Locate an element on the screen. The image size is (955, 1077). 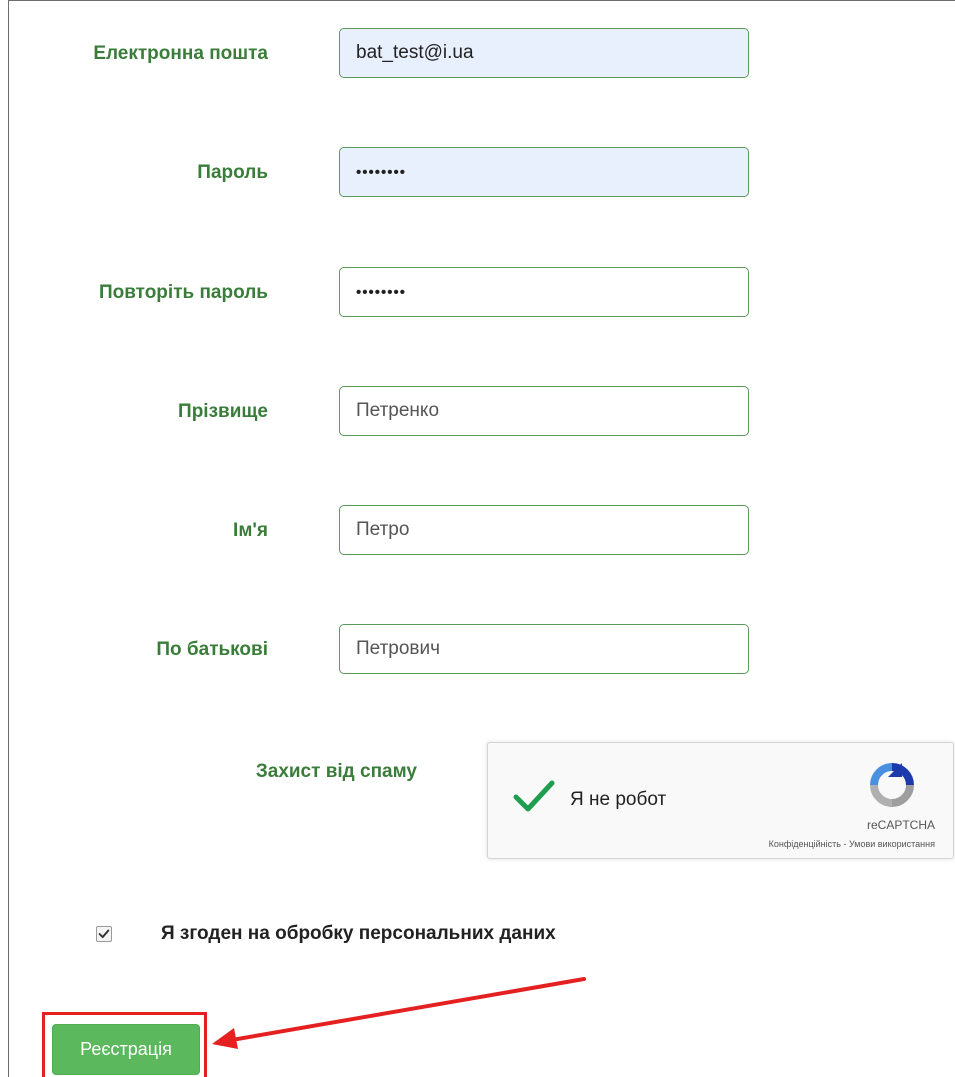
password-input is located at coordinates (544, 172).